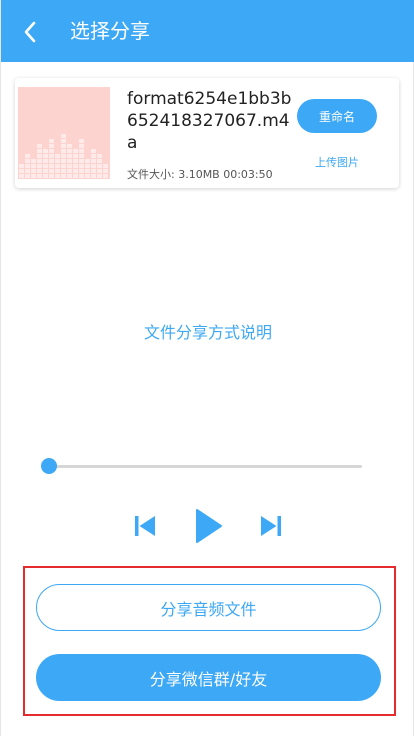  I want to click on upload-image-link: 上传图片, so click(337, 162).